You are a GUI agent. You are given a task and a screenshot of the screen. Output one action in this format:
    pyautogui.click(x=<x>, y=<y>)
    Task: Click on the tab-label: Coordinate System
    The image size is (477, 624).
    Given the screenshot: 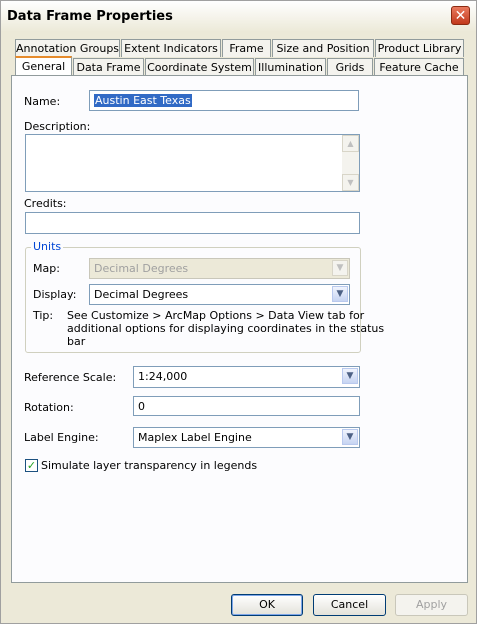 What is the action you would take?
    pyautogui.click(x=199, y=67)
    